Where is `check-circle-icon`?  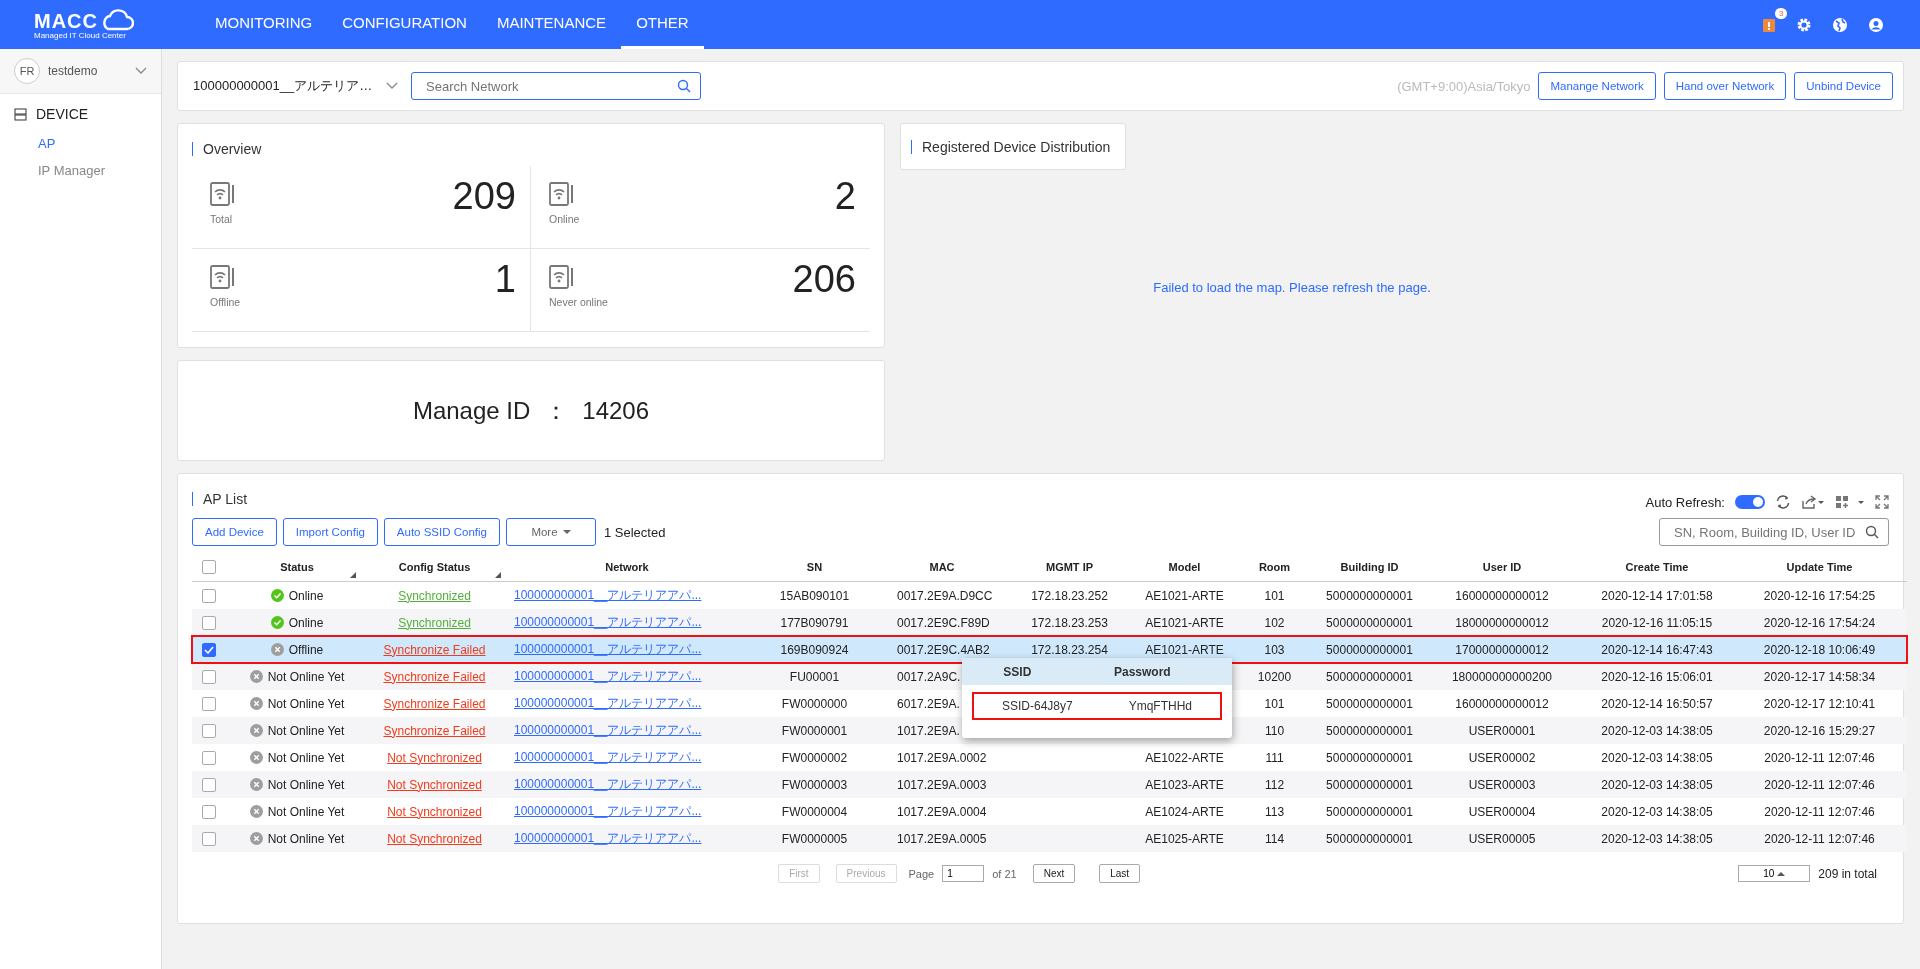 check-circle-icon is located at coordinates (277, 595).